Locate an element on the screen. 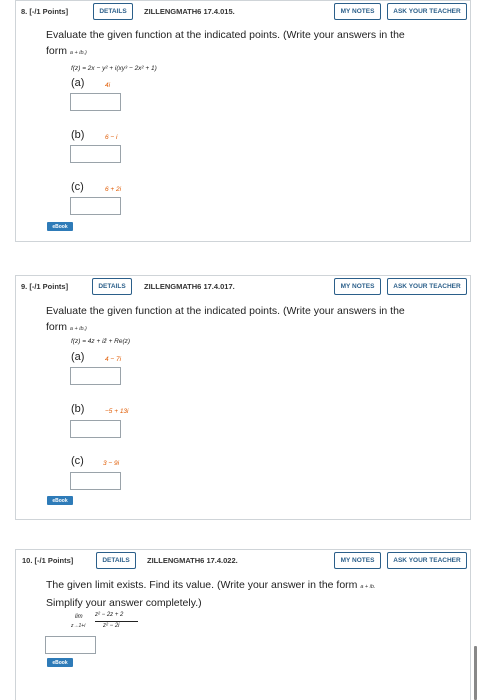 This screenshot has height=700, width=482. question-code: ZILLENGMATH6 17.4.017. is located at coordinates (189, 286).